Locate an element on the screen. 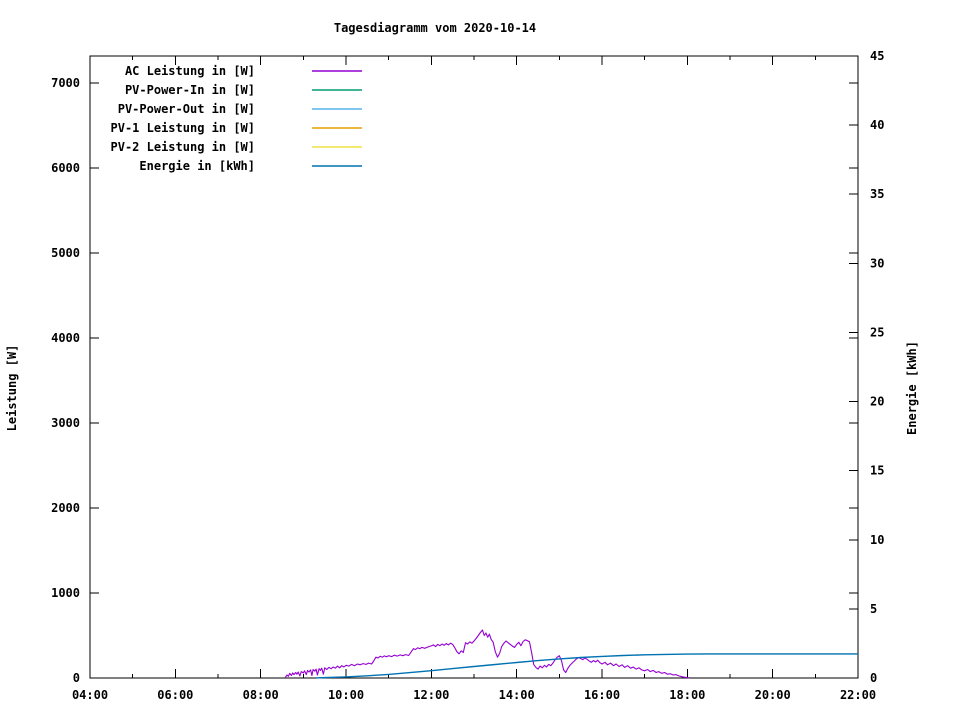 The height and width of the screenshot is (720, 960). right-axis-title: Energie [kWh] is located at coordinates (912, 388).